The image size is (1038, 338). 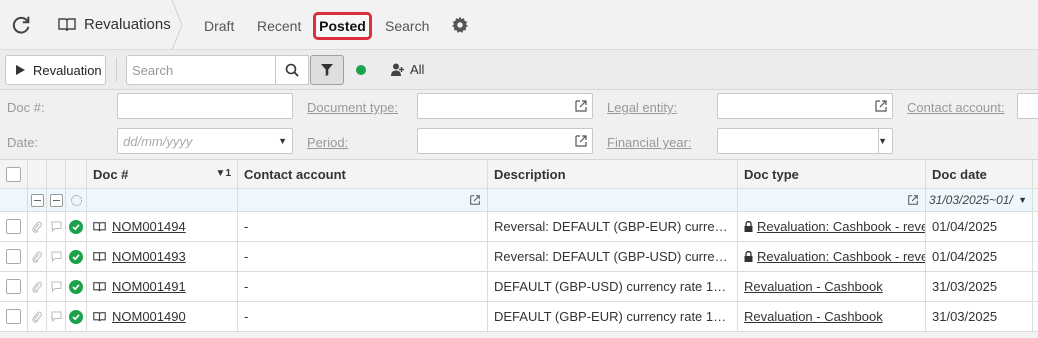 I want to click on revaluation-button: Revaluation, so click(x=55, y=70).